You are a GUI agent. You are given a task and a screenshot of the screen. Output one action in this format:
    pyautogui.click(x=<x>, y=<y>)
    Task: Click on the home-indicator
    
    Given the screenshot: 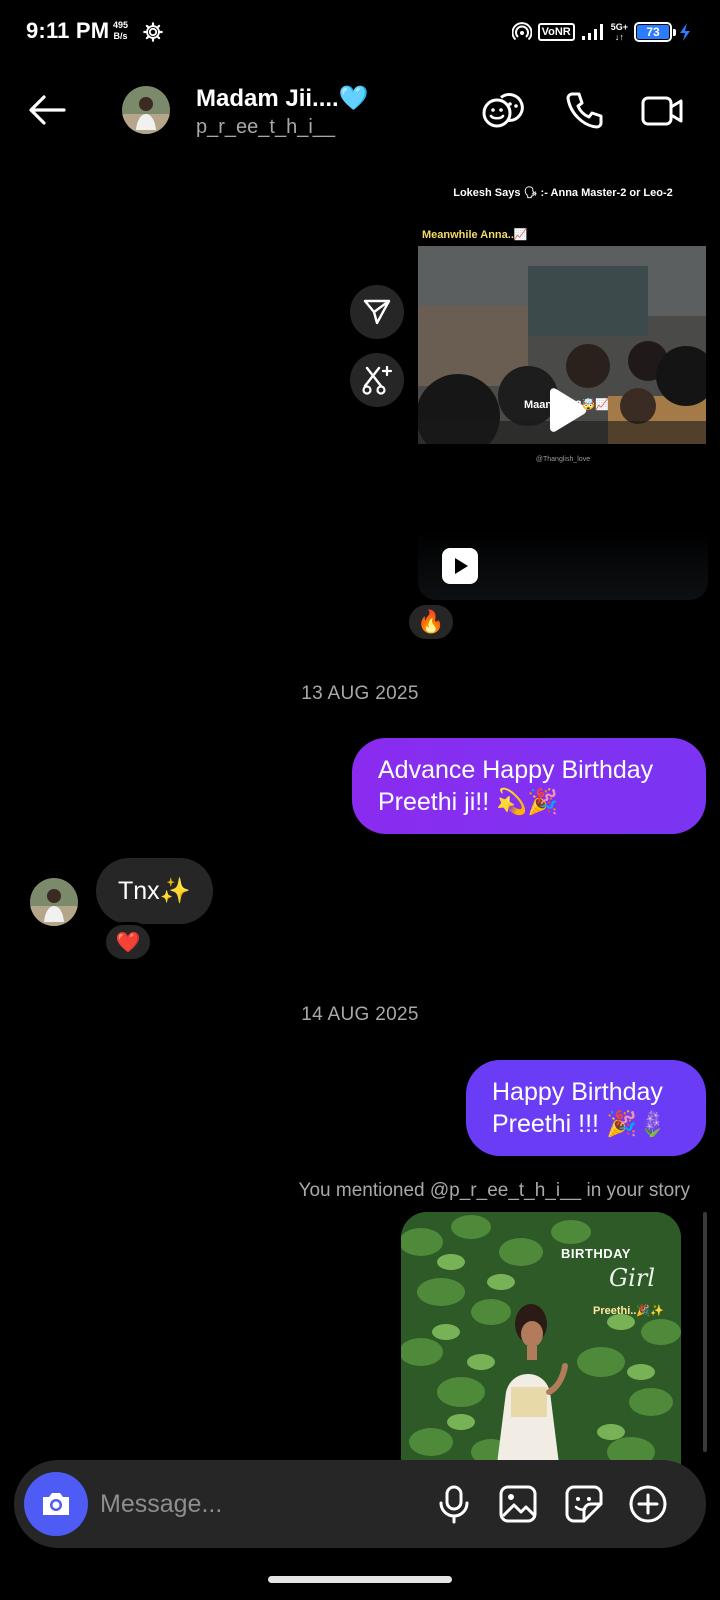 What is the action you would take?
    pyautogui.click(x=360, y=1579)
    